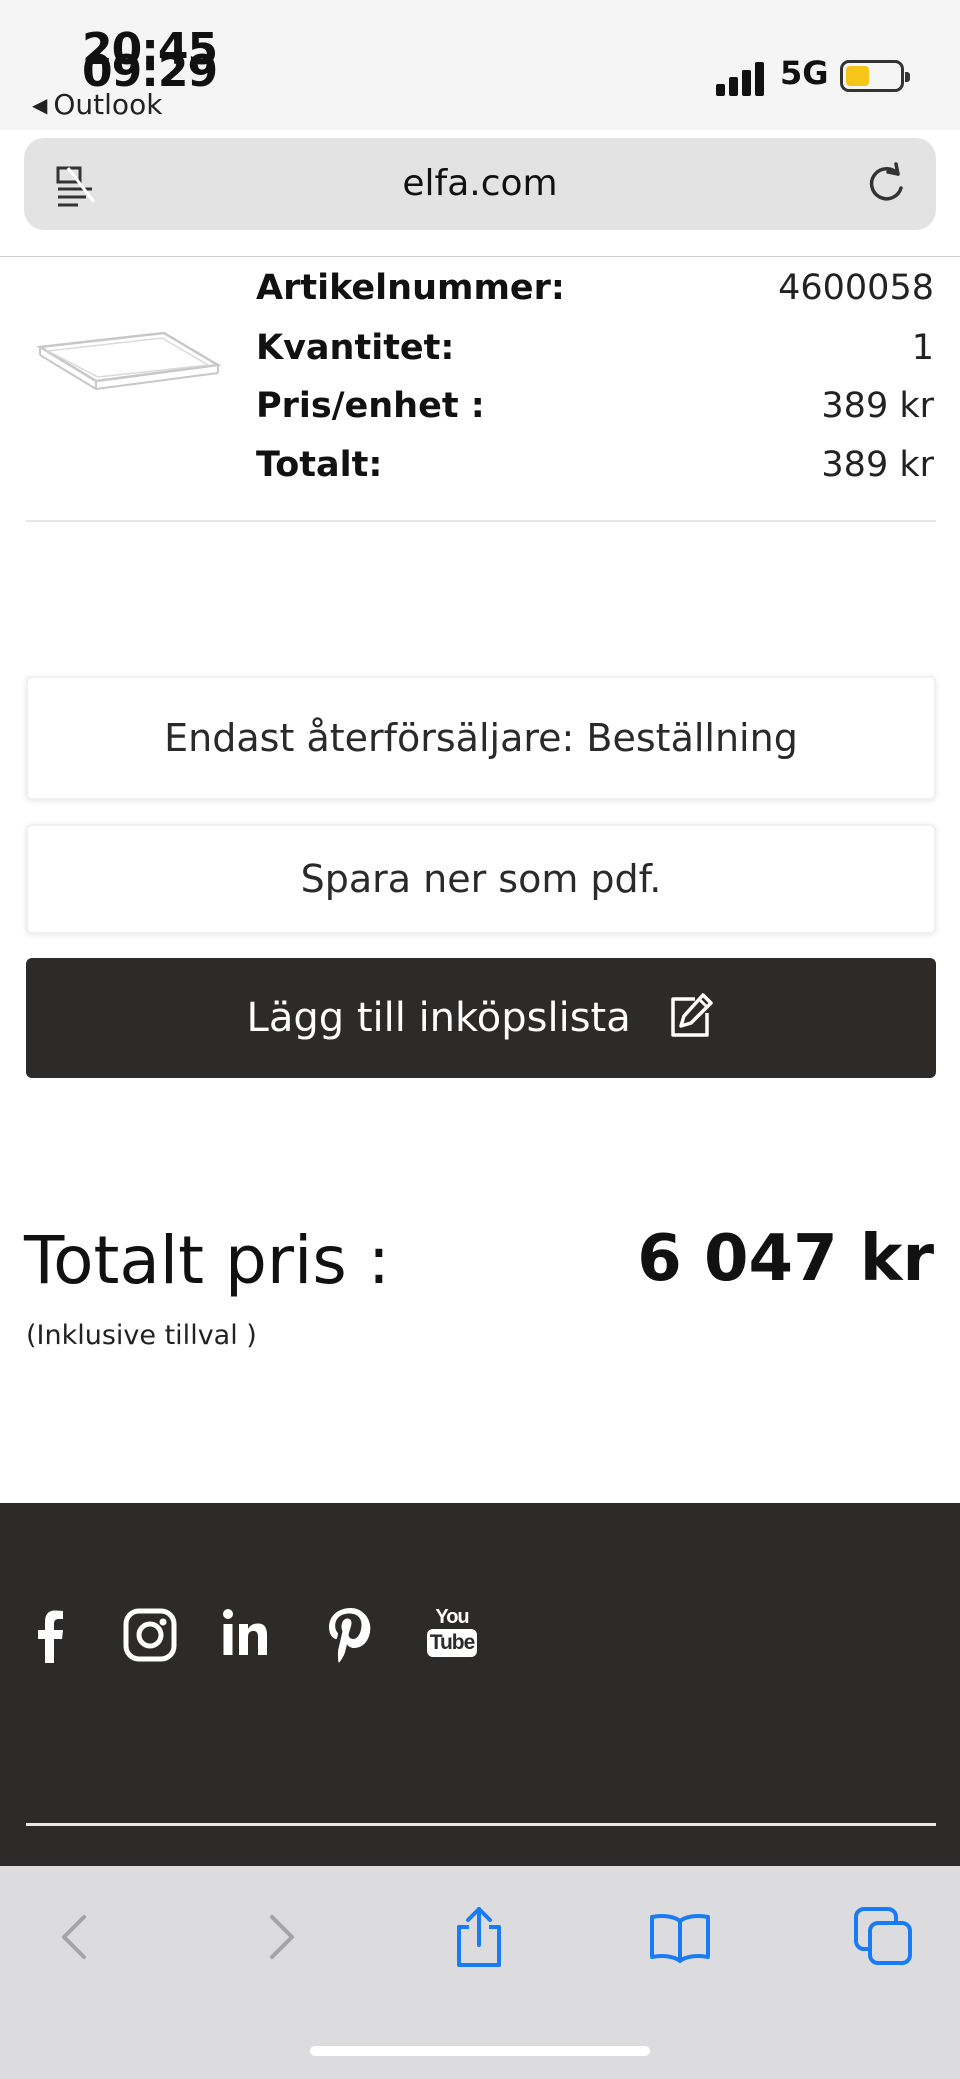 The width and height of the screenshot is (960, 2079). I want to click on add-to-list-label: Lägg till inköpslista, so click(438, 1018).